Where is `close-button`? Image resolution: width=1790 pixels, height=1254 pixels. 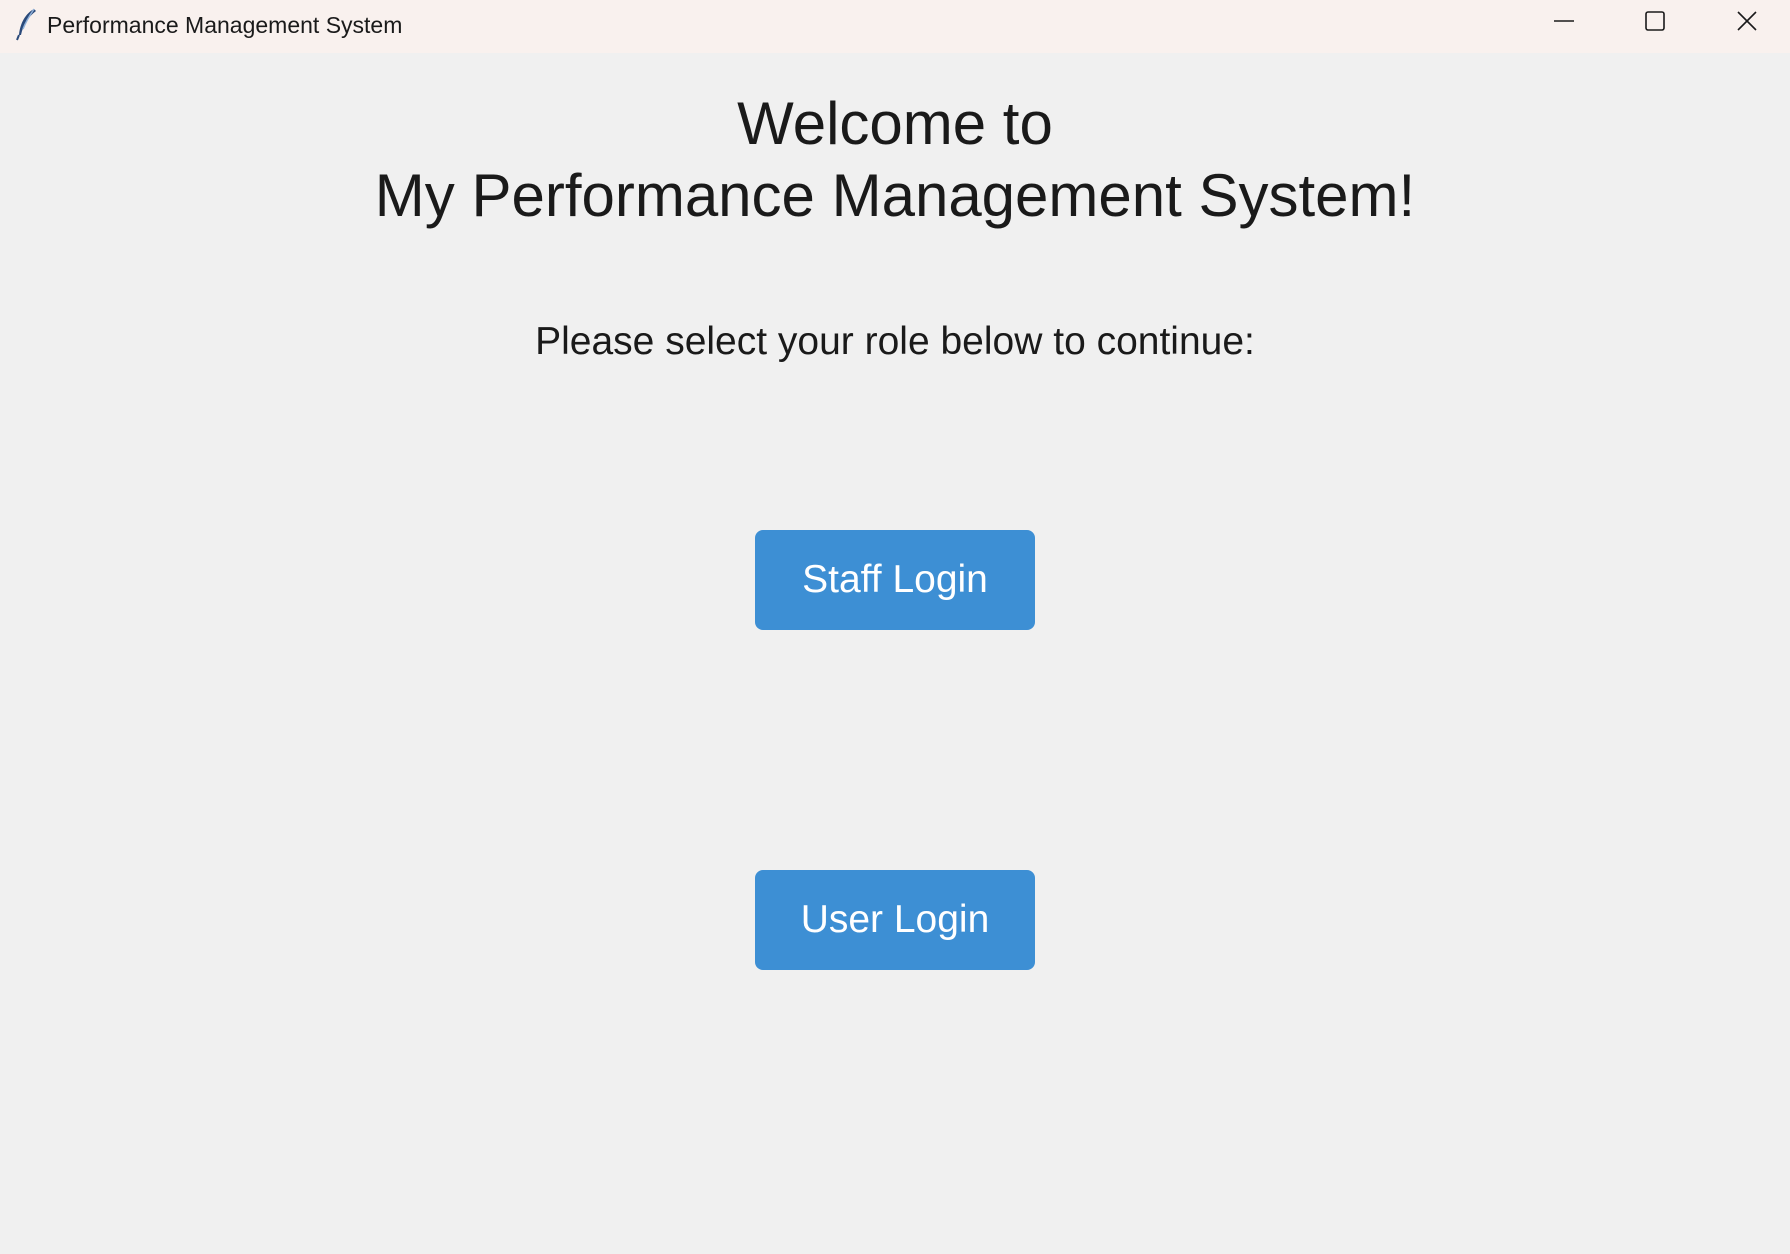
close-button is located at coordinates (1746, 23).